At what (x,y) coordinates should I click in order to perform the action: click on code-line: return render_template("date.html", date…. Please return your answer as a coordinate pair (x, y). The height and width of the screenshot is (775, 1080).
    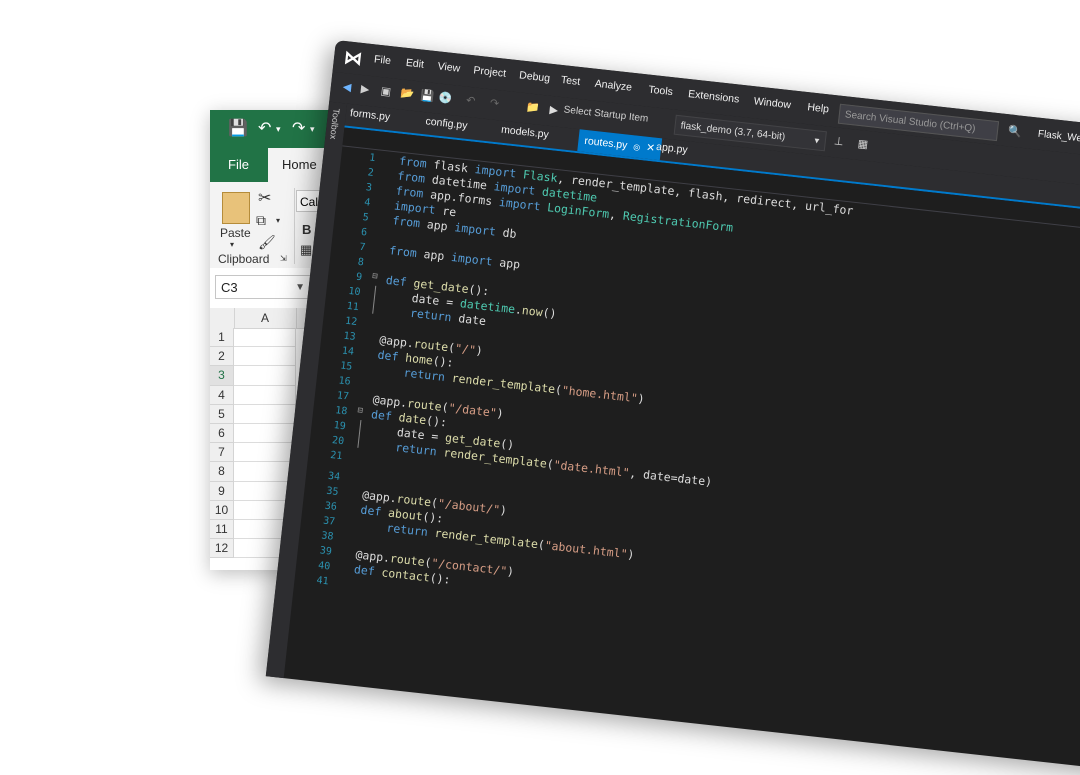
    Looking at the image, I should click on (540, 463).